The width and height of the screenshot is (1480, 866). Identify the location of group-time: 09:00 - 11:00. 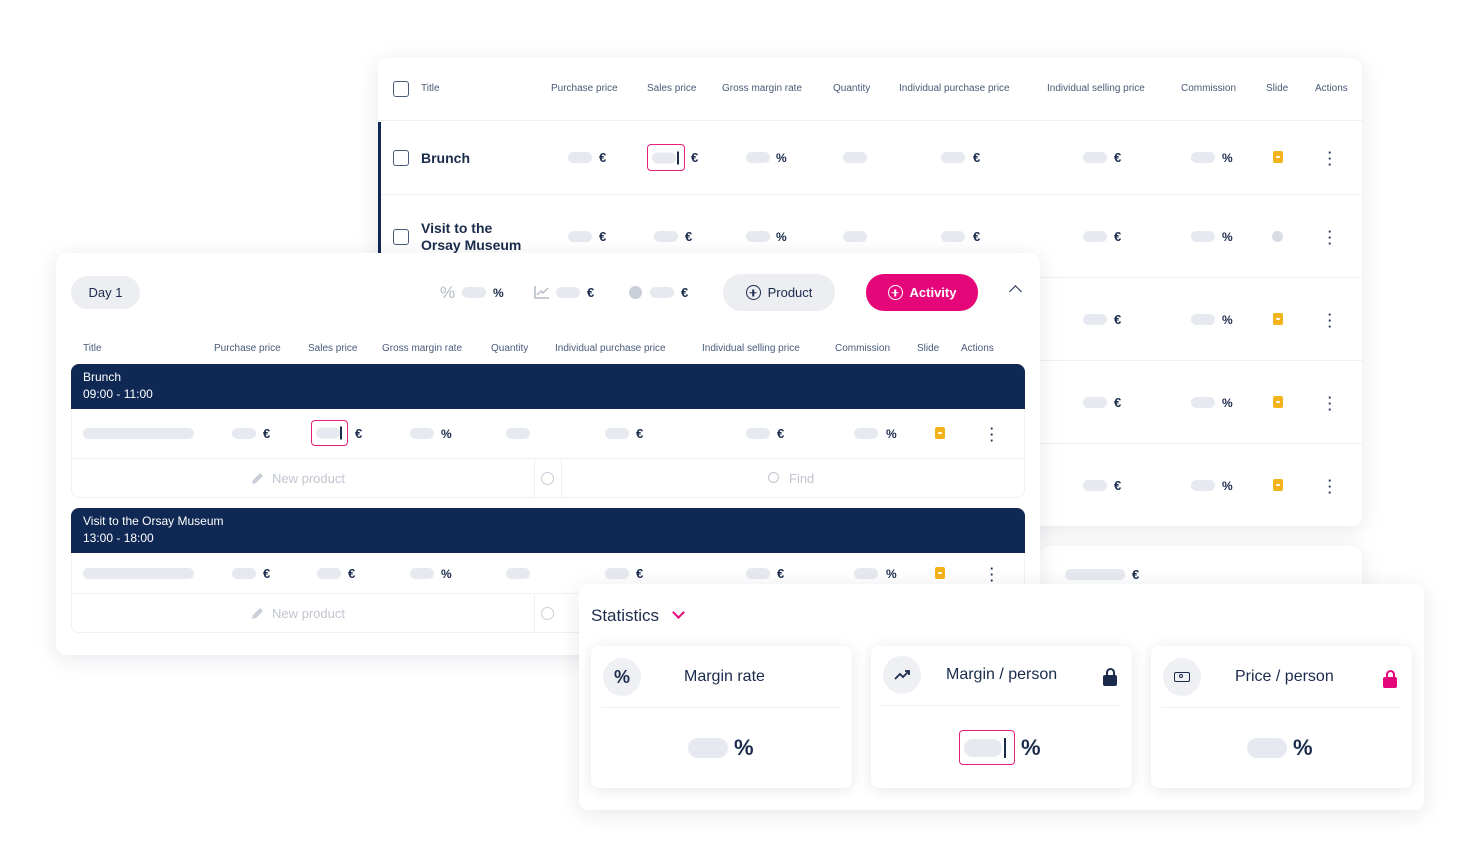
(118, 394).